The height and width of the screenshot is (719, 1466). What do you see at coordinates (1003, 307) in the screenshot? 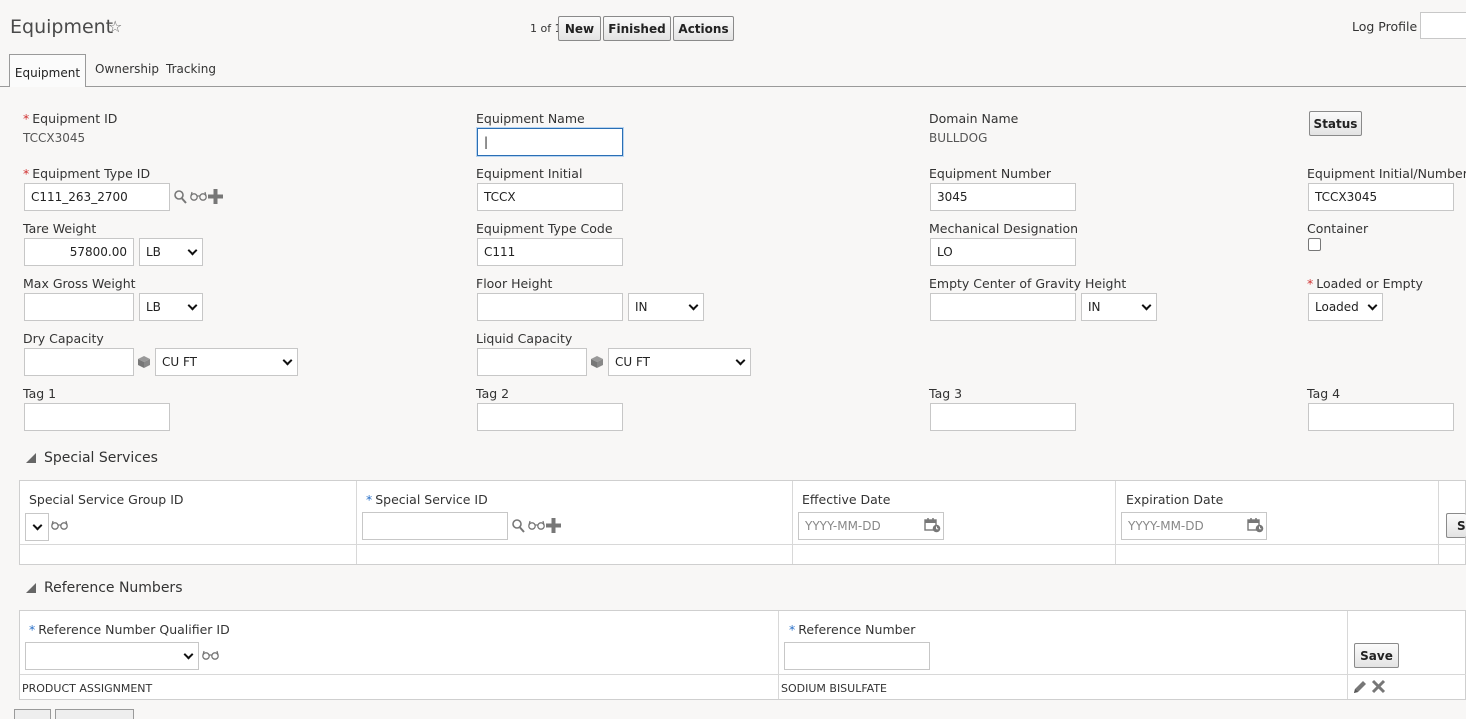
I see `empty-cog-height-input` at bounding box center [1003, 307].